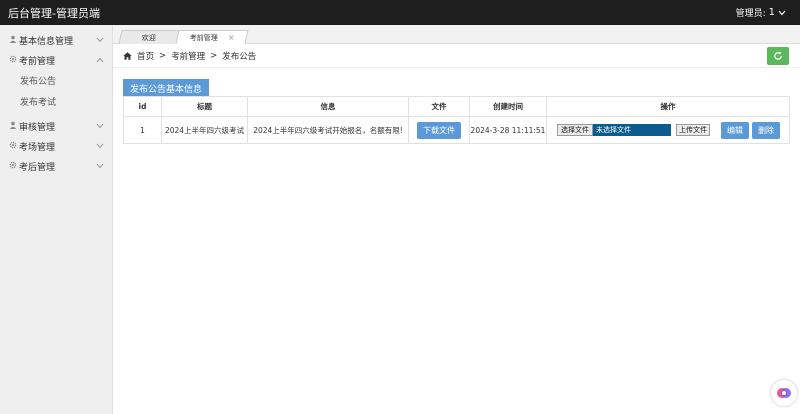 The image size is (800, 414). Describe the element at coordinates (127, 55) in the screenshot. I see `home-icon` at that location.